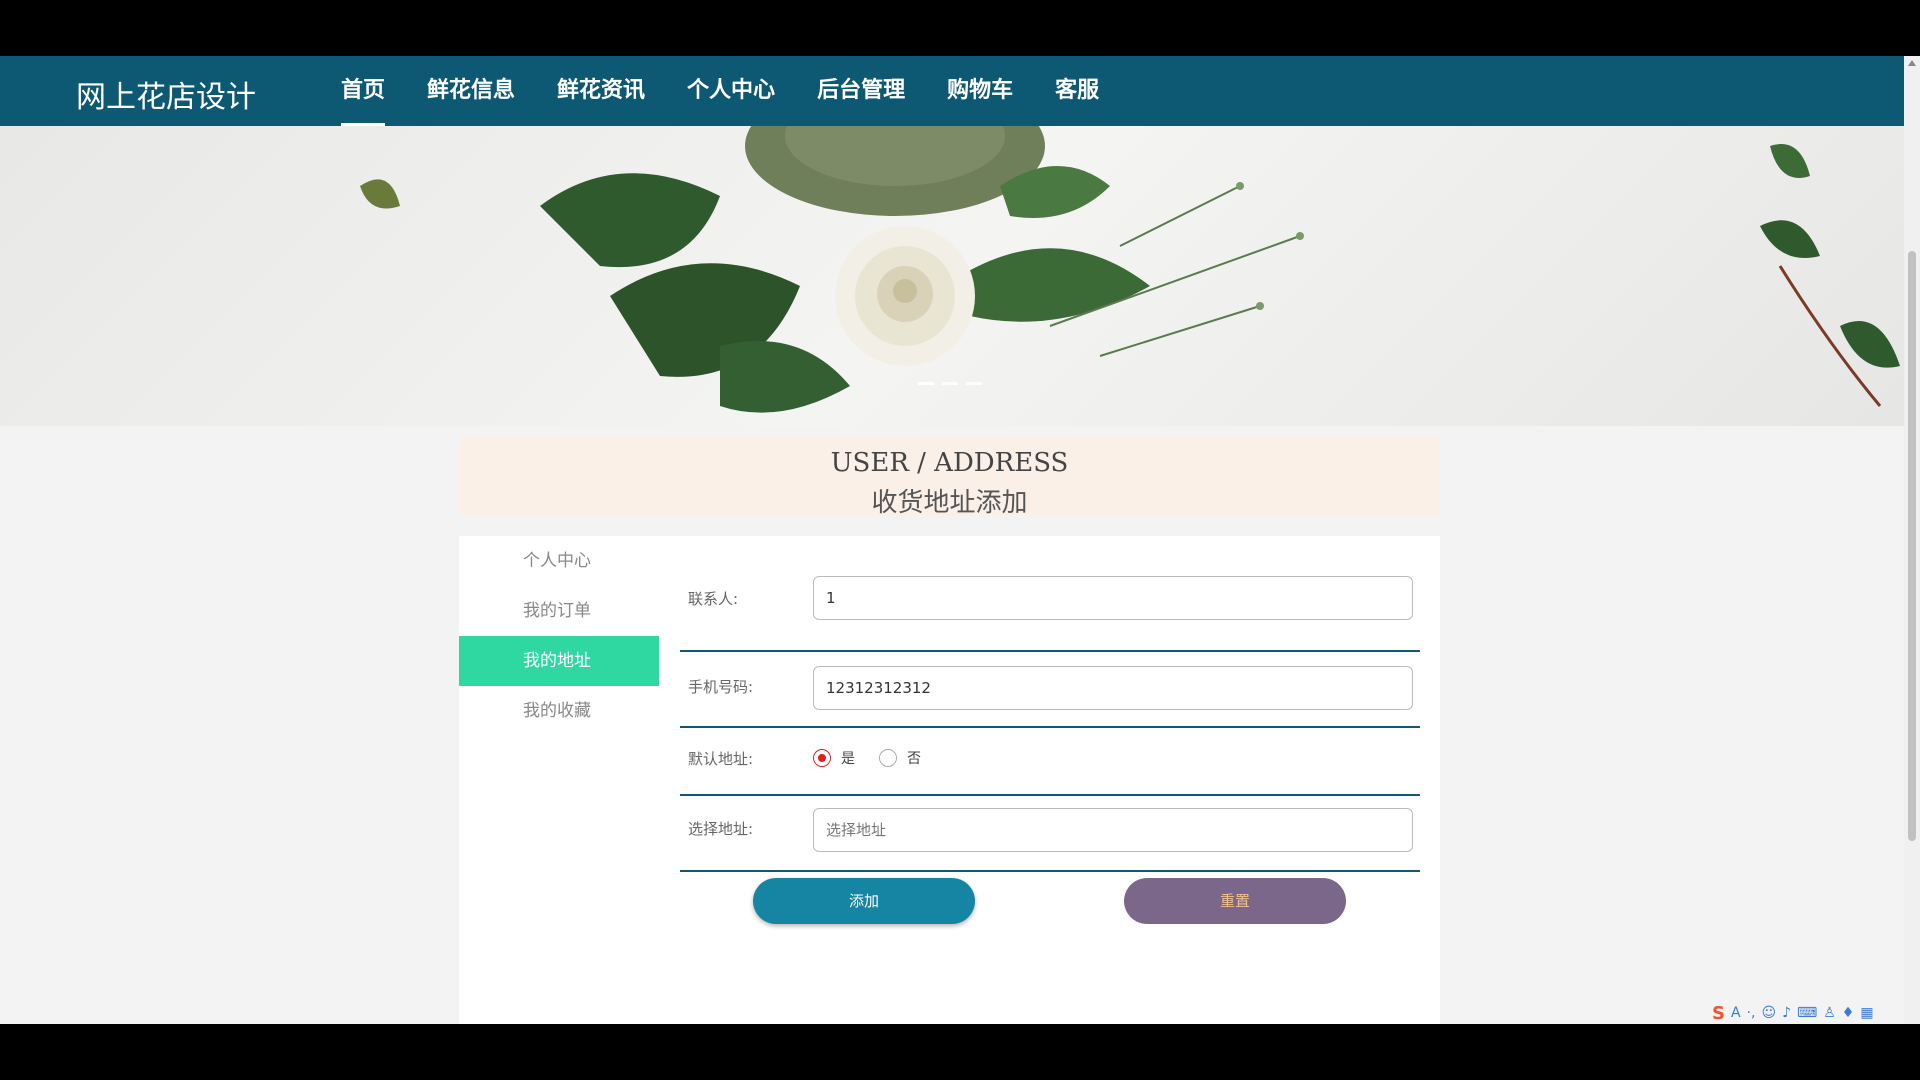 Image resolution: width=1920 pixels, height=1080 pixels. What do you see at coordinates (1113, 830) in the screenshot?
I see `address-select-input: 选择地址` at bounding box center [1113, 830].